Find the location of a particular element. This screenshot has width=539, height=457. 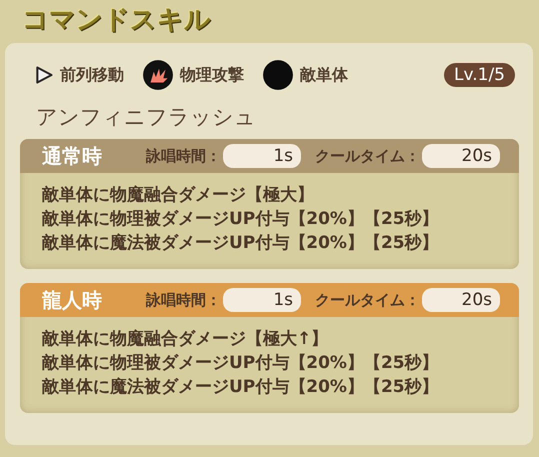

tag-label: 敵単体 is located at coordinates (324, 75).